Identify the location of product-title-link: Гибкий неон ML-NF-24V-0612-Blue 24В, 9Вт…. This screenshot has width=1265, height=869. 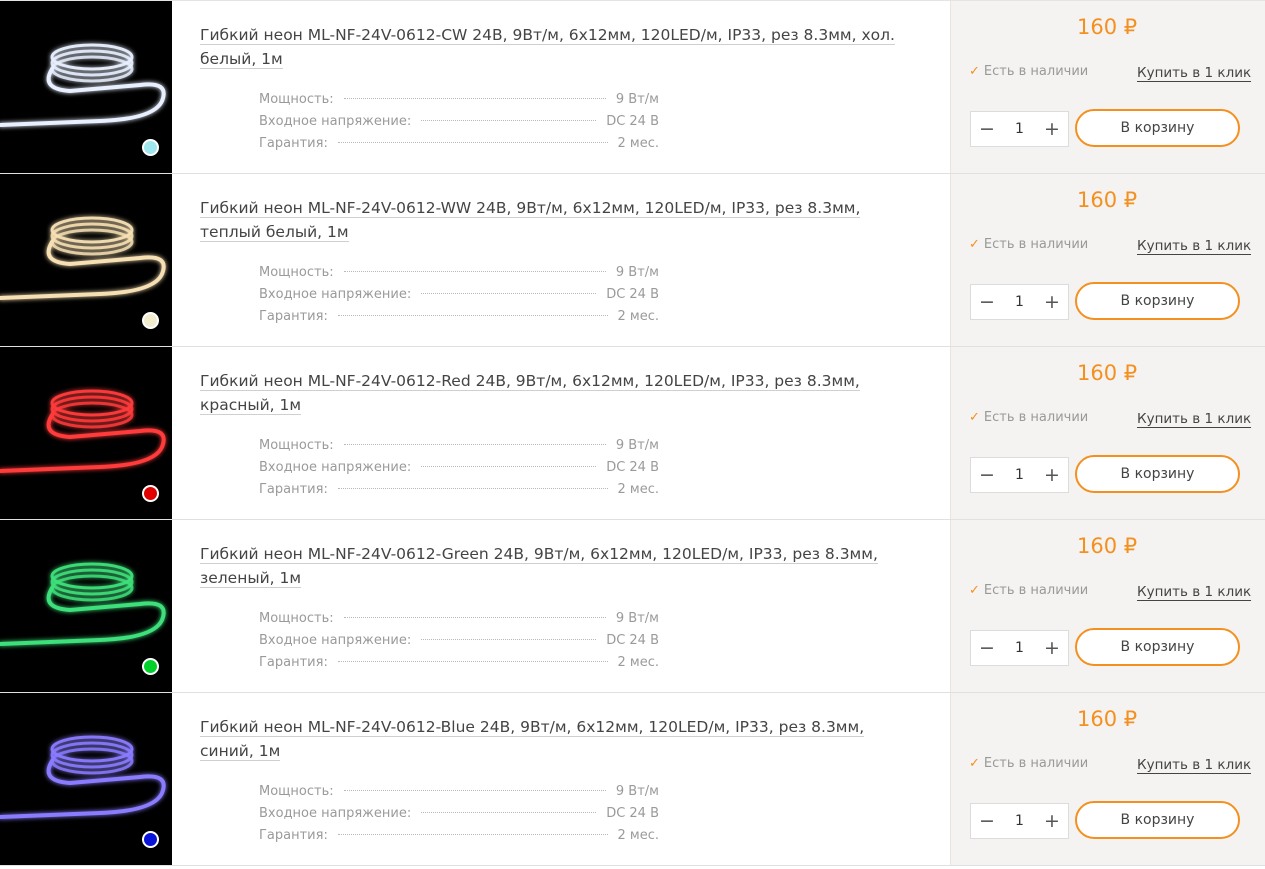
(550, 739).